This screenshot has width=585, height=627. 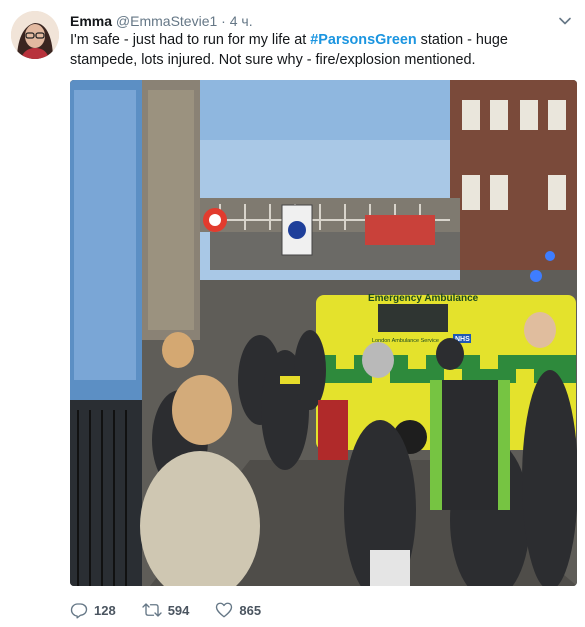 I want to click on tweet-actions: 128 594 865, so click(x=178, y=610).